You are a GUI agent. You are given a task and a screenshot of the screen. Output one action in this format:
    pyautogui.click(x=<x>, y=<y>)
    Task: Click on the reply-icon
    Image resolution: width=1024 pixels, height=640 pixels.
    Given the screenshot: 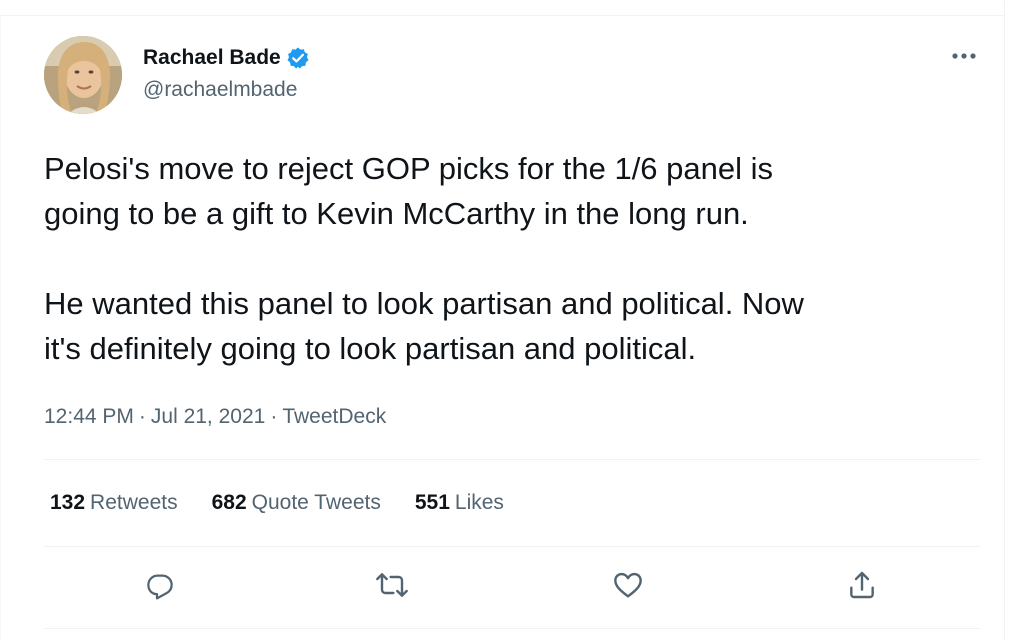 What is the action you would take?
    pyautogui.click(x=160, y=587)
    